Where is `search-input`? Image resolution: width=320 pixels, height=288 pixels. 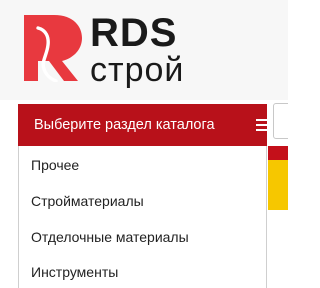
search-input is located at coordinates (280, 121).